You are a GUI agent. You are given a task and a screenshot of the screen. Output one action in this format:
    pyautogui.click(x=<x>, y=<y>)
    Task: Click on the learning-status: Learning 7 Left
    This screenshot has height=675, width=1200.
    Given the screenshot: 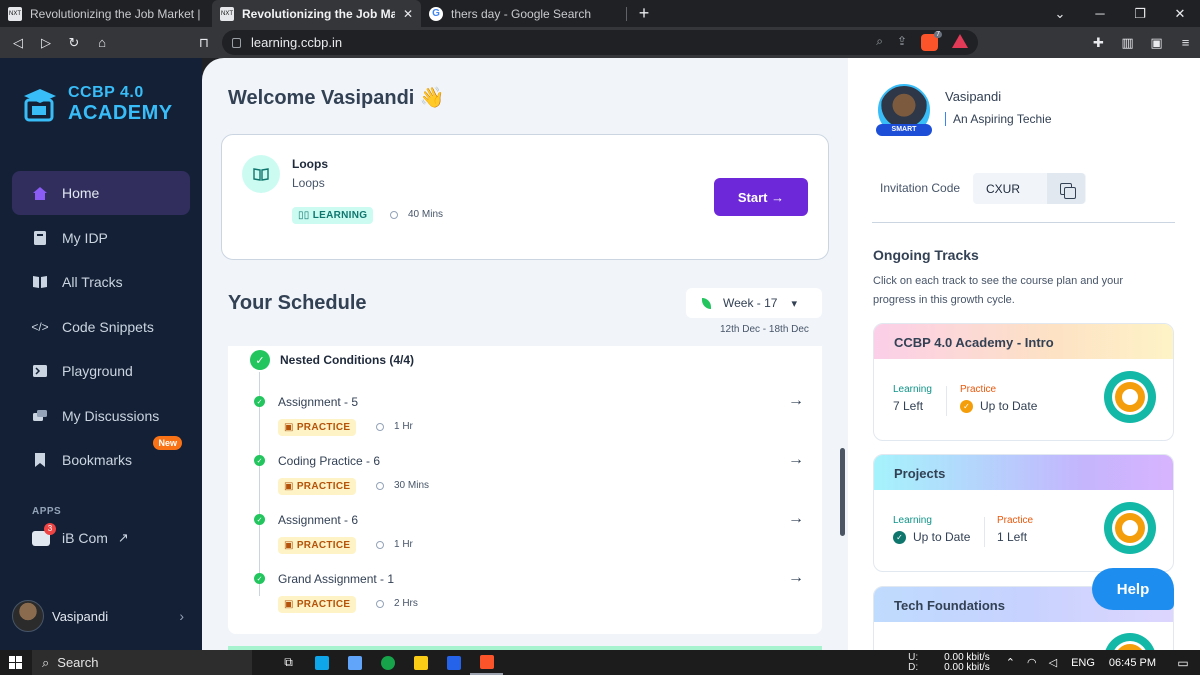 What is the action you would take?
    pyautogui.click(x=912, y=398)
    